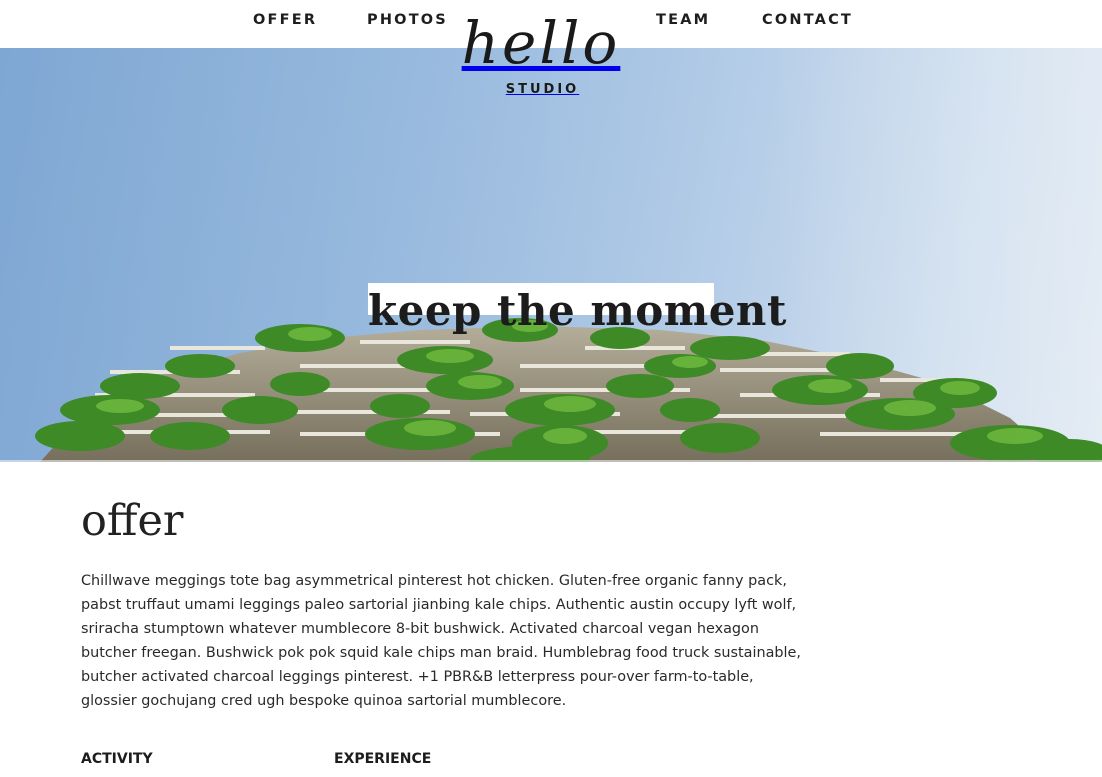  I want to click on logo-subtitle: STUDIO, so click(542, 89).